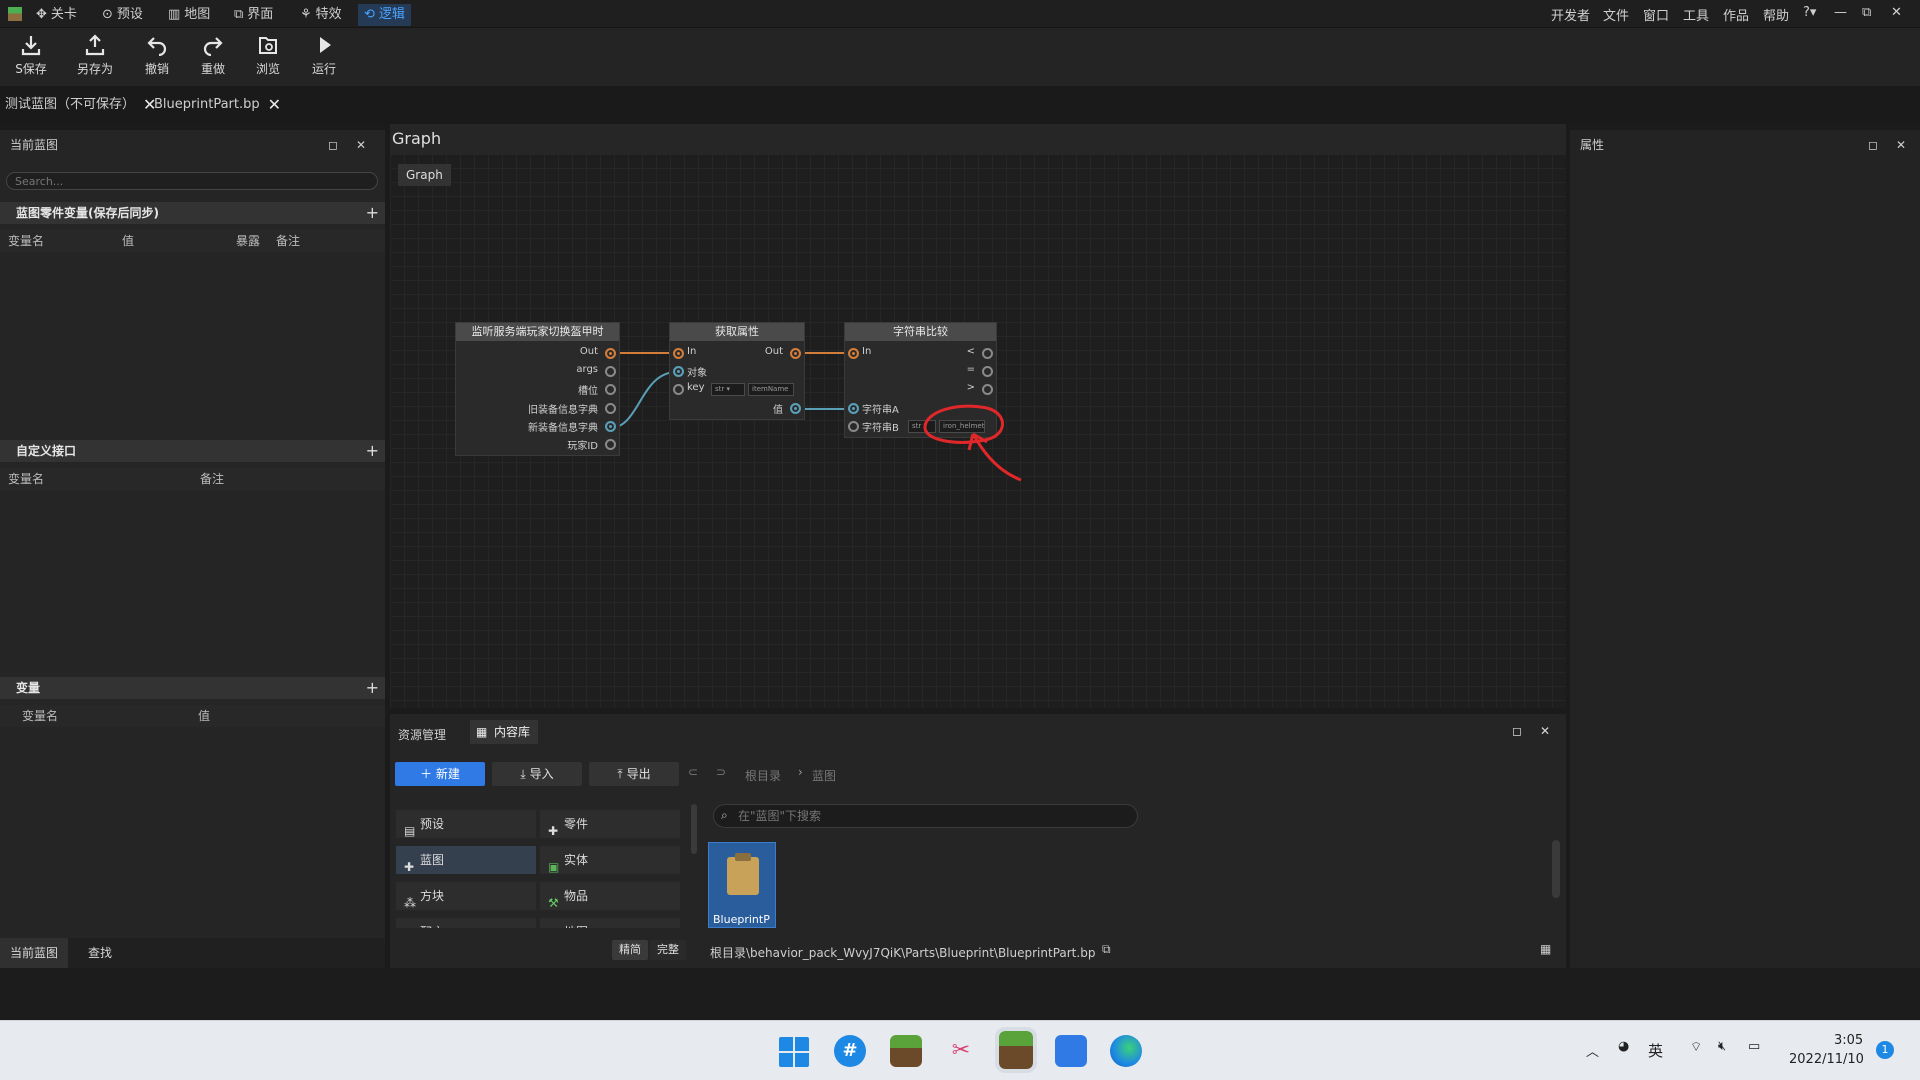 The width and height of the screenshot is (1920, 1080). Describe the element at coordinates (321, 15) in the screenshot. I see `tab-effects: ⚘ 特效` at that location.